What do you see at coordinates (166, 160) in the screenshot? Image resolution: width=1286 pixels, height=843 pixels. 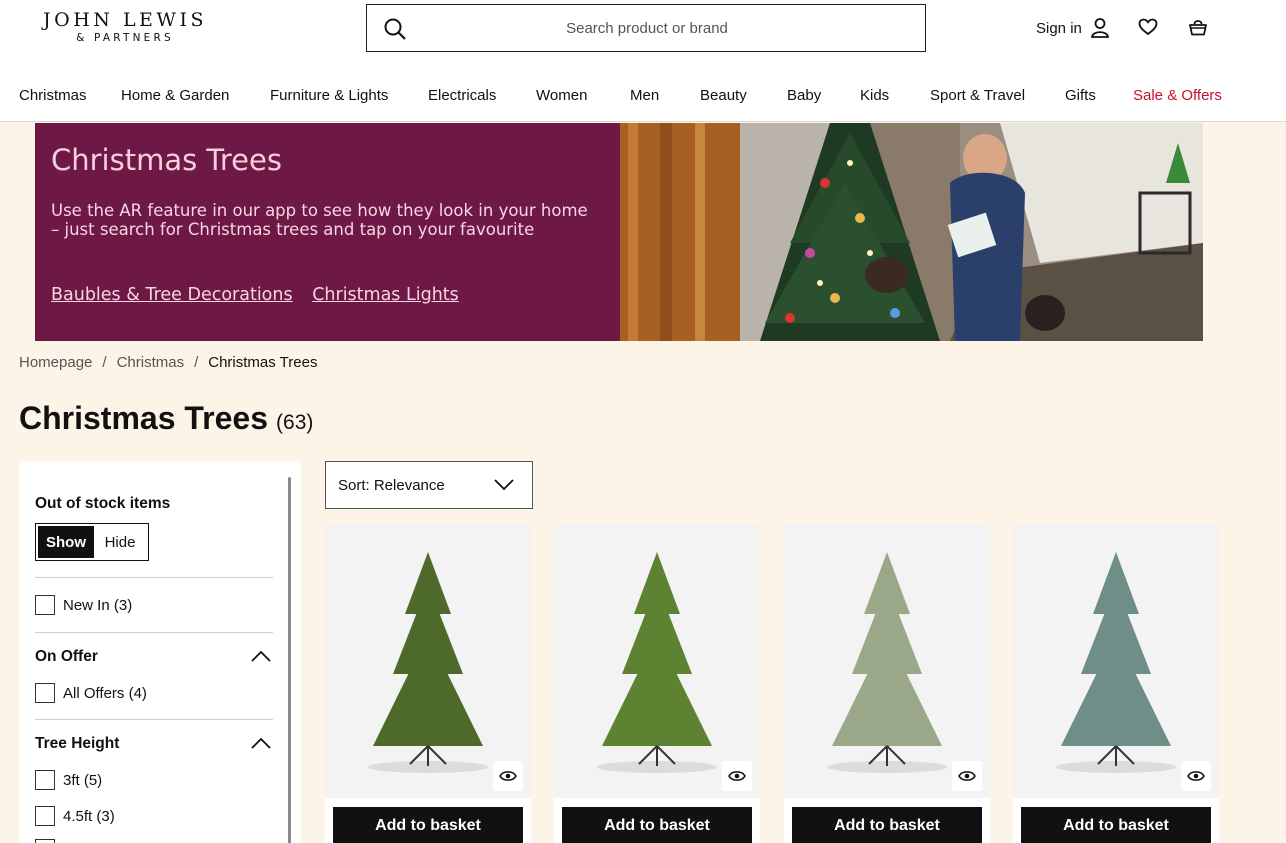 I see `hero-title: Christmas Trees` at bounding box center [166, 160].